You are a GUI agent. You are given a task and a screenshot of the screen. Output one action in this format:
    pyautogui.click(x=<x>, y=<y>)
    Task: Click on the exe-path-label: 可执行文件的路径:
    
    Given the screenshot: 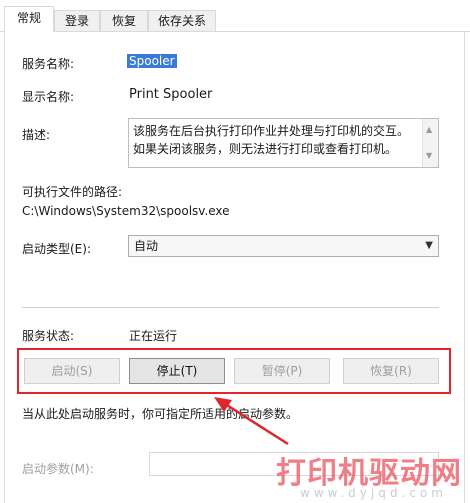 What is the action you would take?
    pyautogui.click(x=72, y=192)
    